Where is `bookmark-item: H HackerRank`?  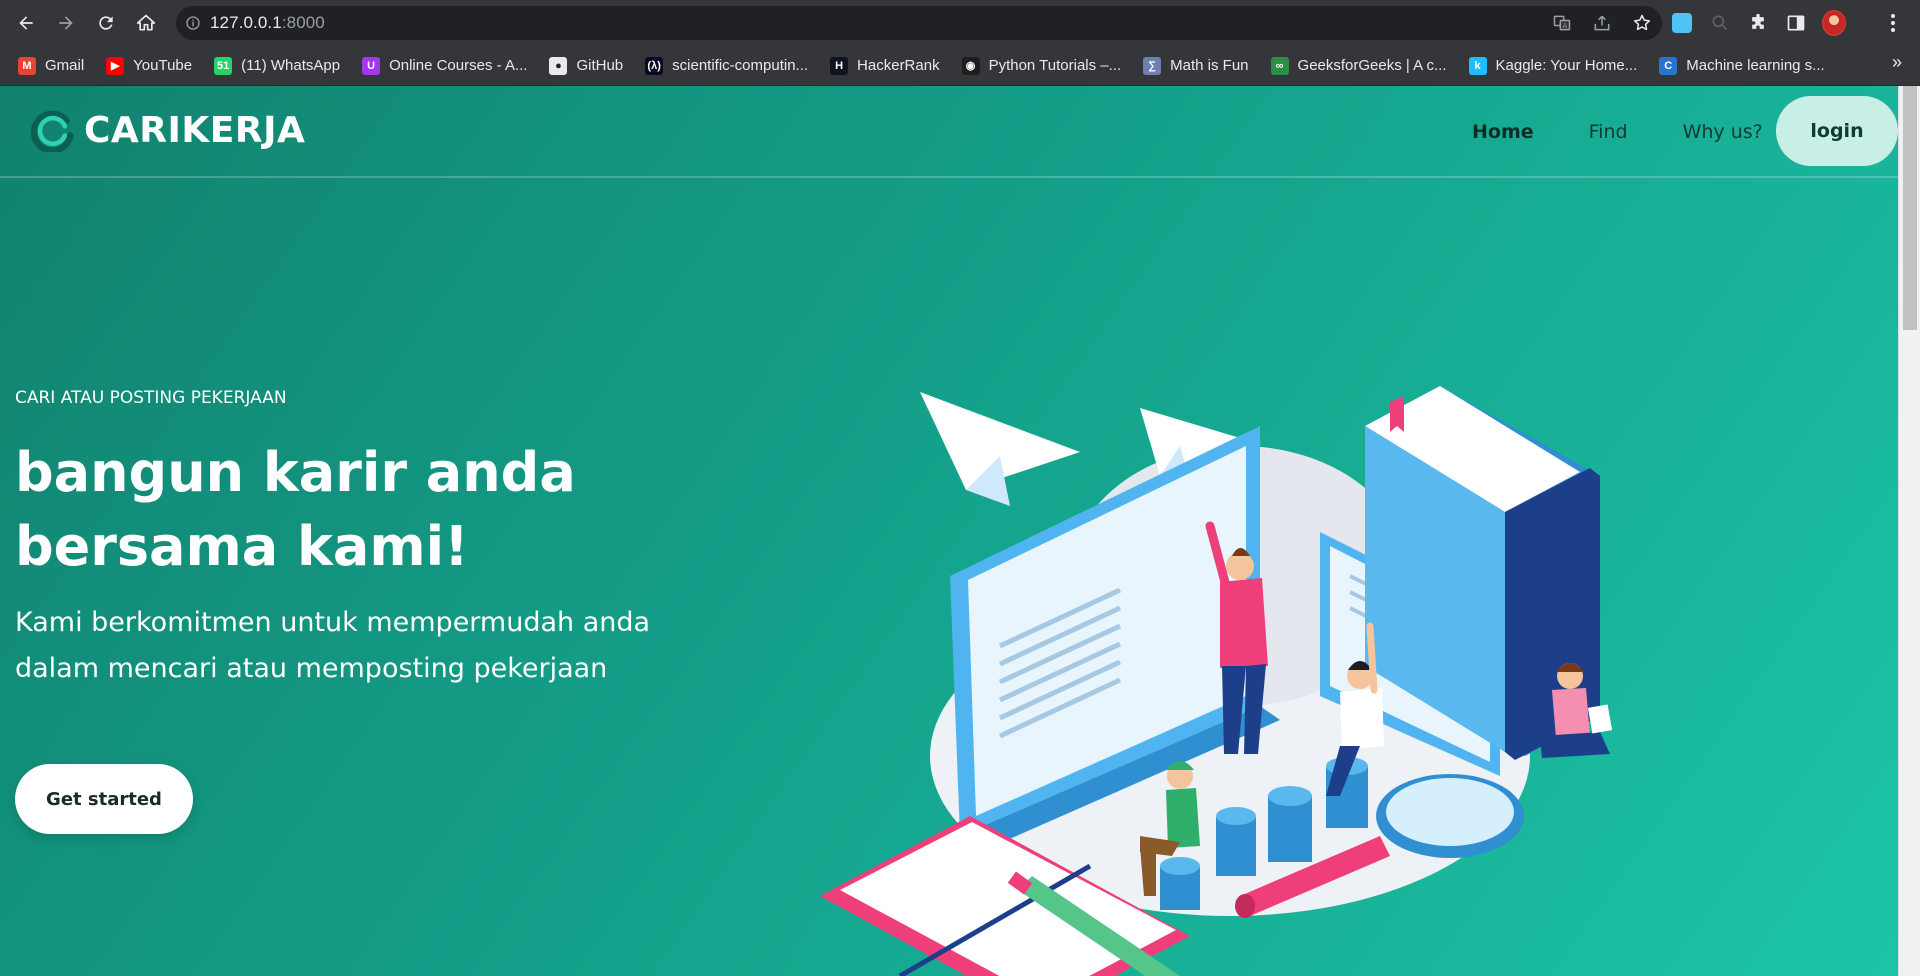
bookmark-item: H HackerRank is located at coordinates (885, 66).